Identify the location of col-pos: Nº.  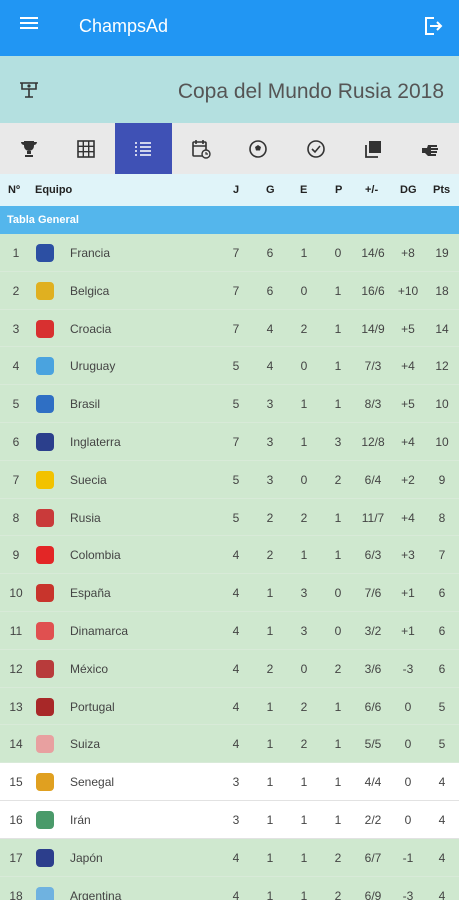
(14, 190).